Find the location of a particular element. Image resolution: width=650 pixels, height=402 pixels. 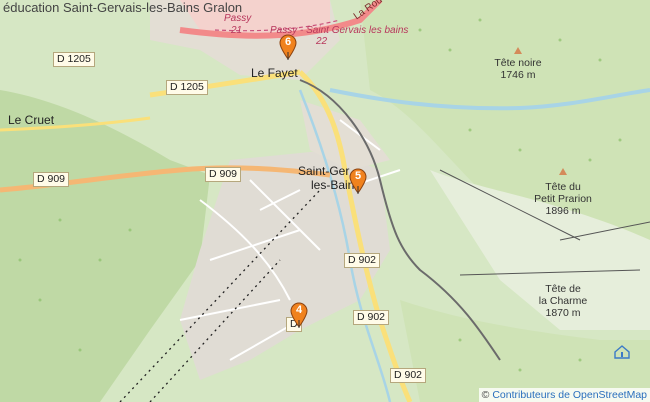

peak-name-line2: la Charme is located at coordinates (563, 301).